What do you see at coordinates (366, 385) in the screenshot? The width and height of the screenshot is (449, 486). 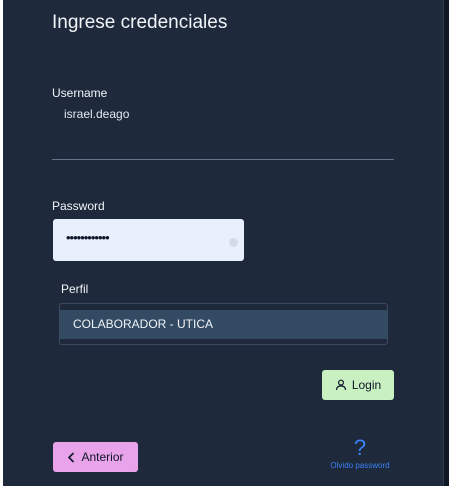 I see `login-button-label: Login` at bounding box center [366, 385].